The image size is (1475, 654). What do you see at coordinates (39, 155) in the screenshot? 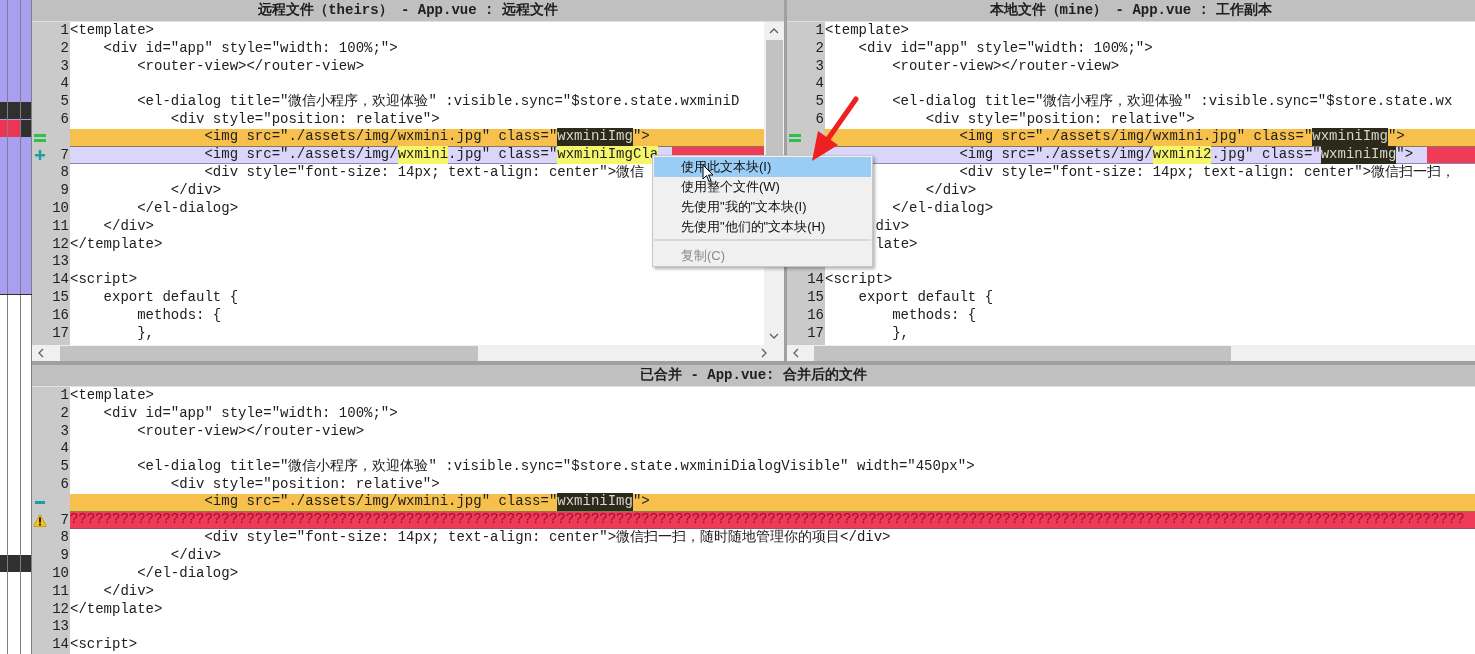
I see `plus-icon` at bounding box center [39, 155].